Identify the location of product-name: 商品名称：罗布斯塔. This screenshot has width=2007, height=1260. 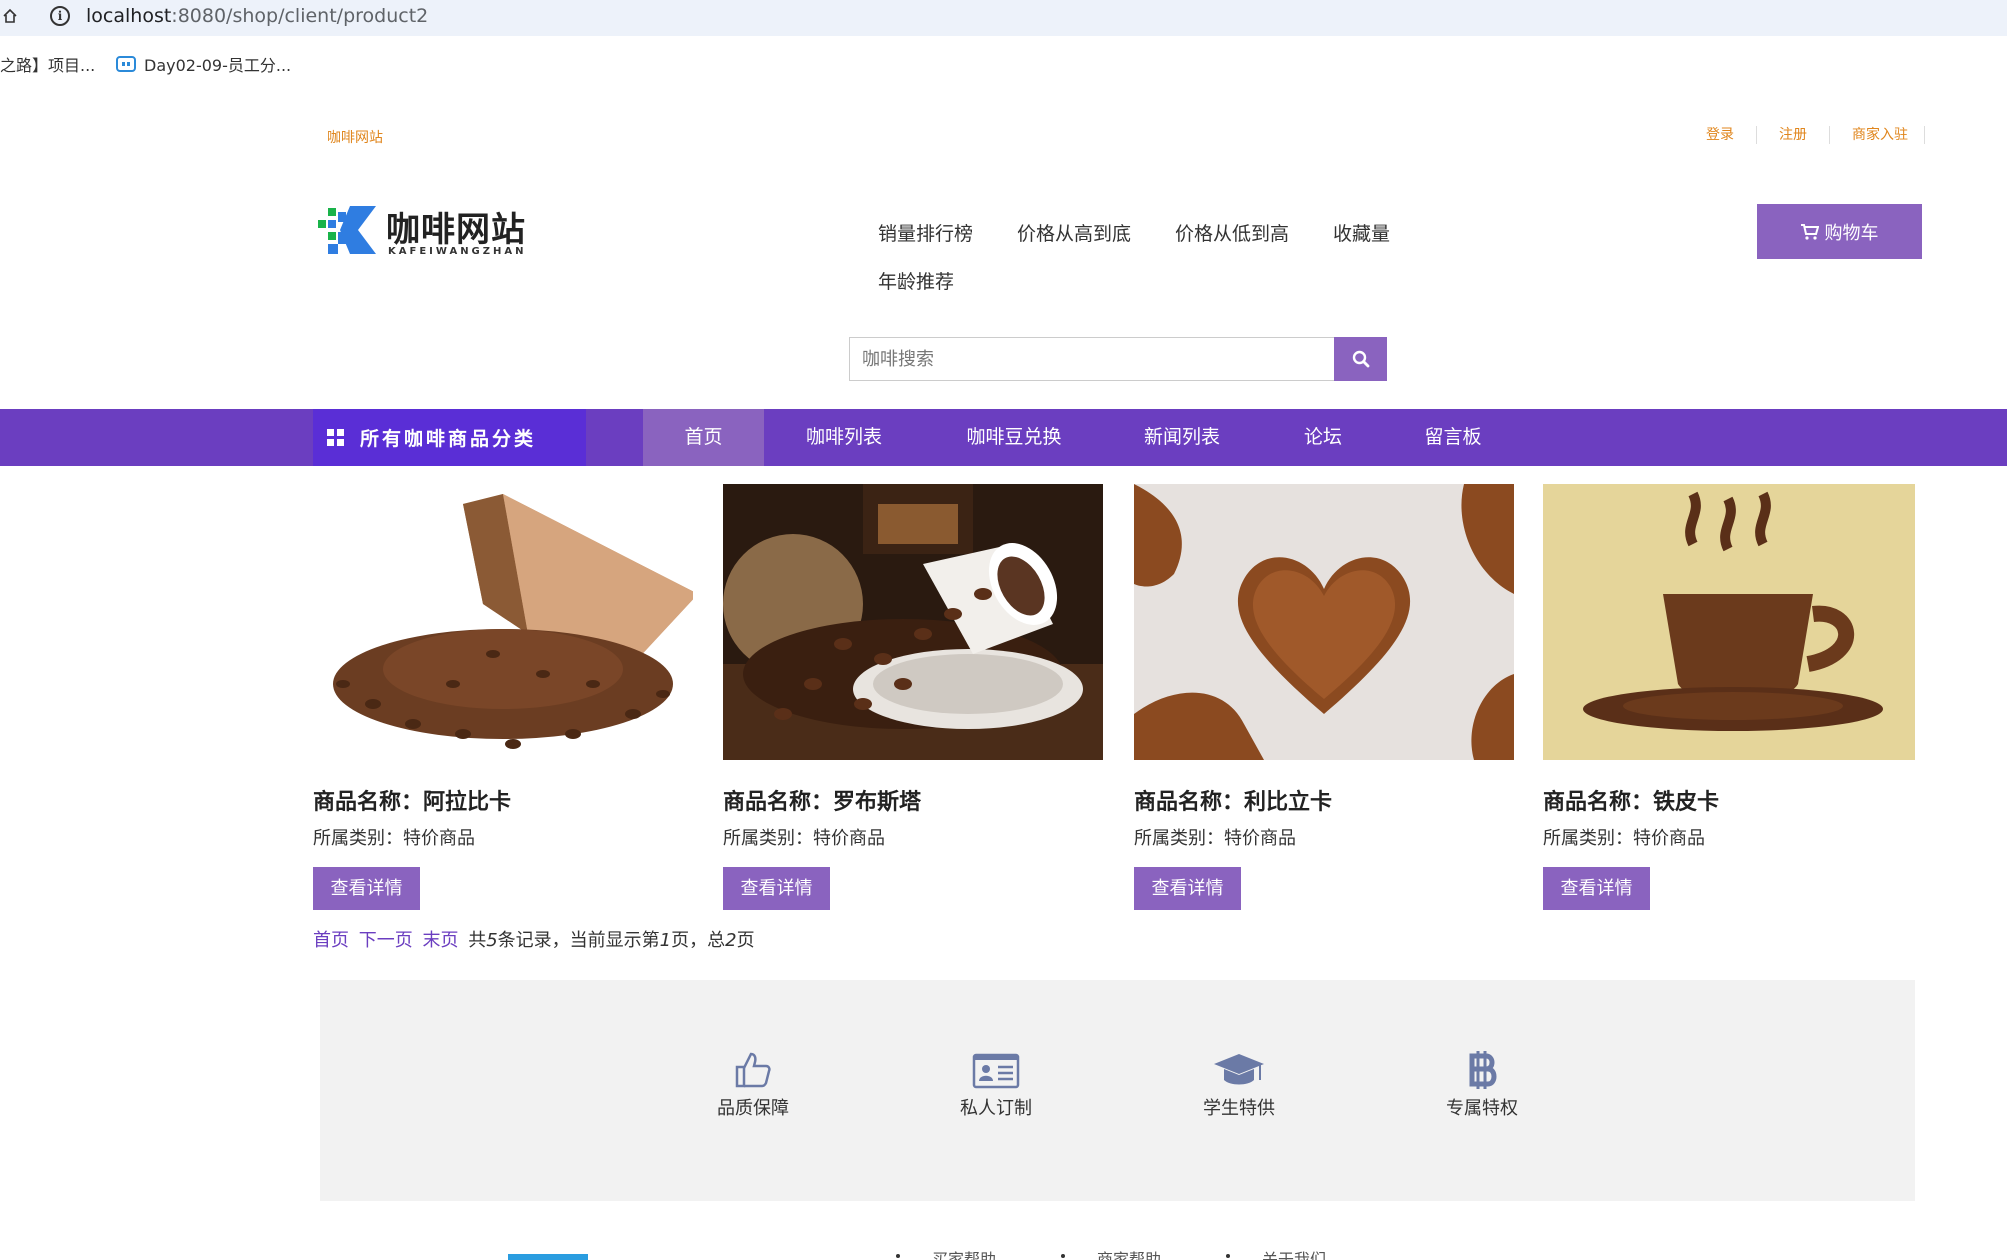
(822, 800).